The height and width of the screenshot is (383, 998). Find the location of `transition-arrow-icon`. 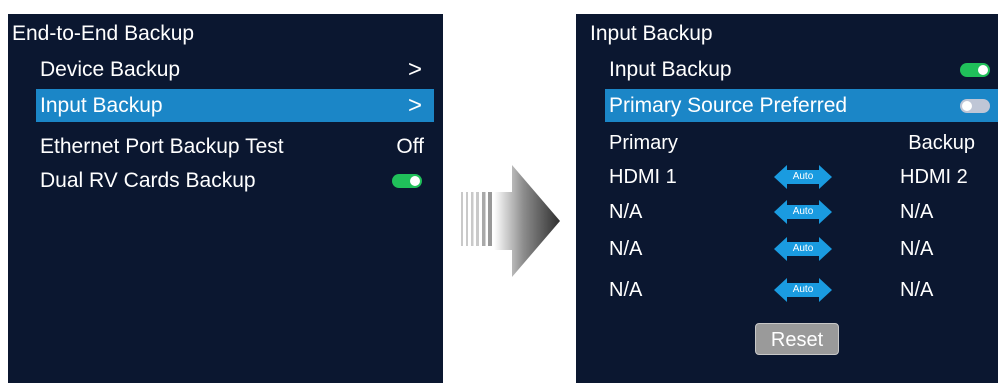

transition-arrow-icon is located at coordinates (510, 221).